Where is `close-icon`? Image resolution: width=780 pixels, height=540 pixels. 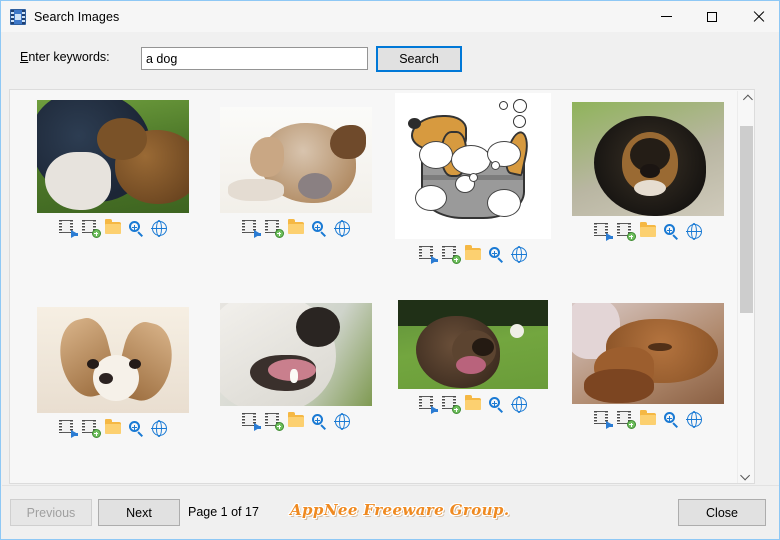 close-icon is located at coordinates (758, 17).